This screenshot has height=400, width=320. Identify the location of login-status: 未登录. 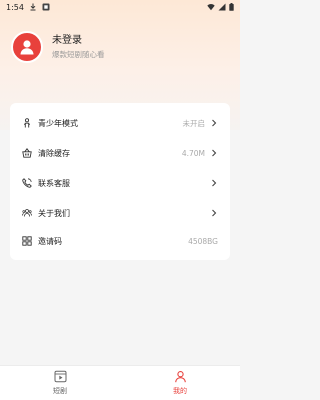
(78, 41).